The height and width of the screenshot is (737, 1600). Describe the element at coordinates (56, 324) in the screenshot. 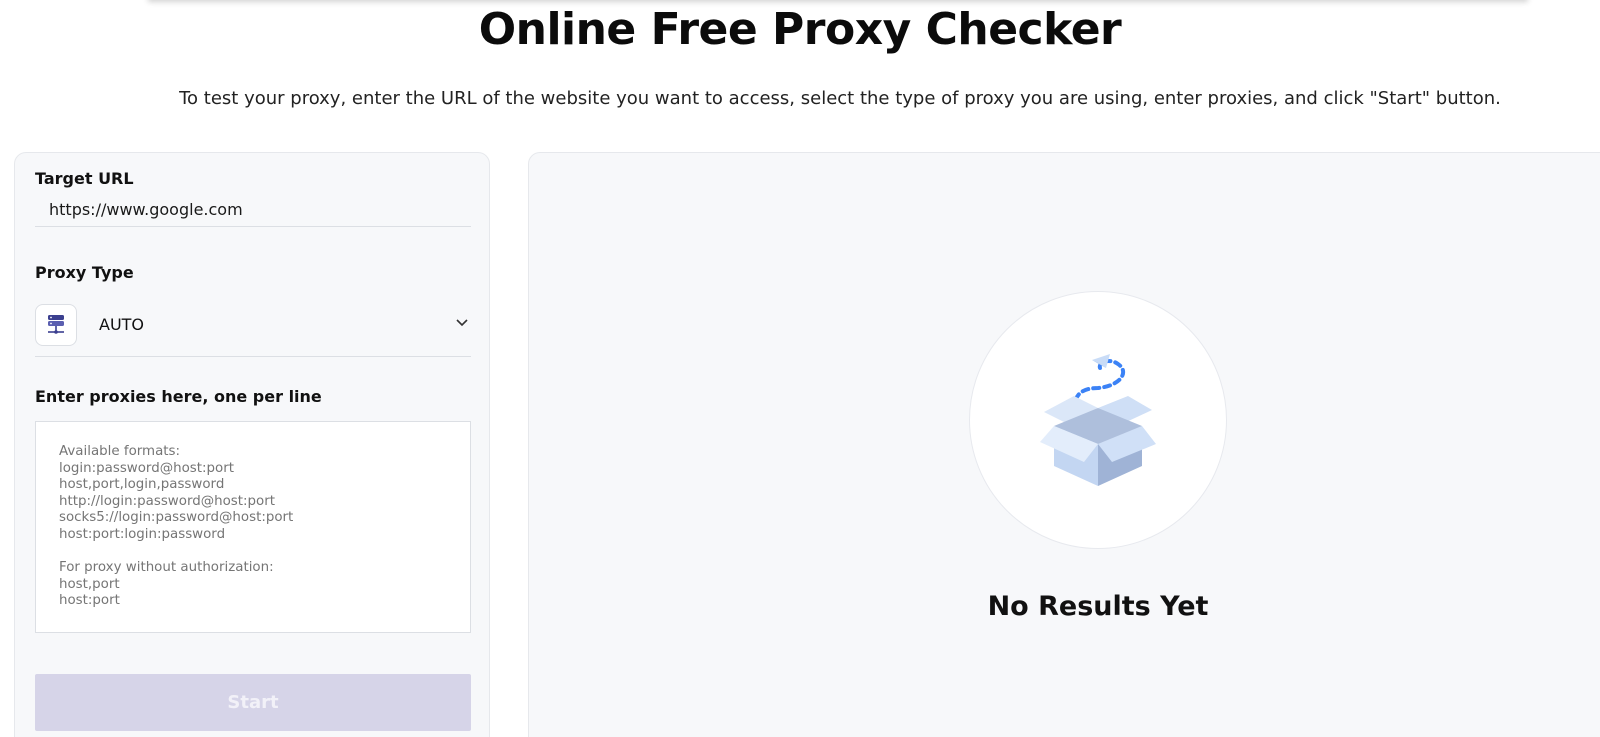

I see `server-network-icon` at that location.